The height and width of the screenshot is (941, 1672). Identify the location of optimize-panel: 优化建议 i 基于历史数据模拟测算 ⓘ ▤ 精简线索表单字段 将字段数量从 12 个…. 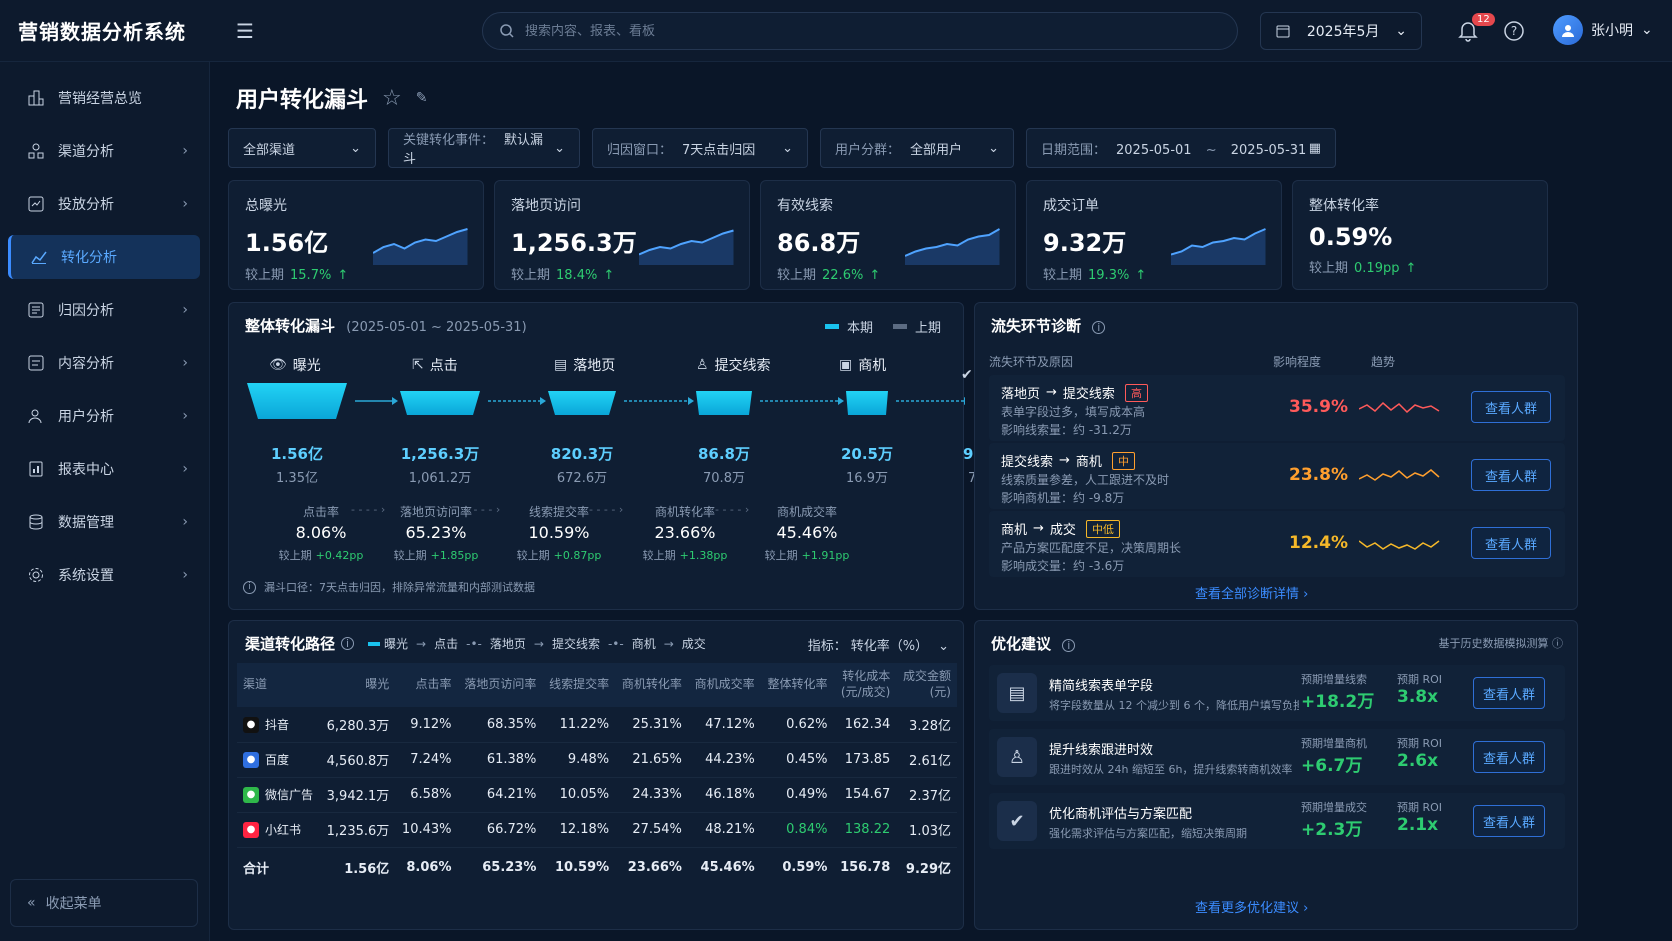
(1276, 775).